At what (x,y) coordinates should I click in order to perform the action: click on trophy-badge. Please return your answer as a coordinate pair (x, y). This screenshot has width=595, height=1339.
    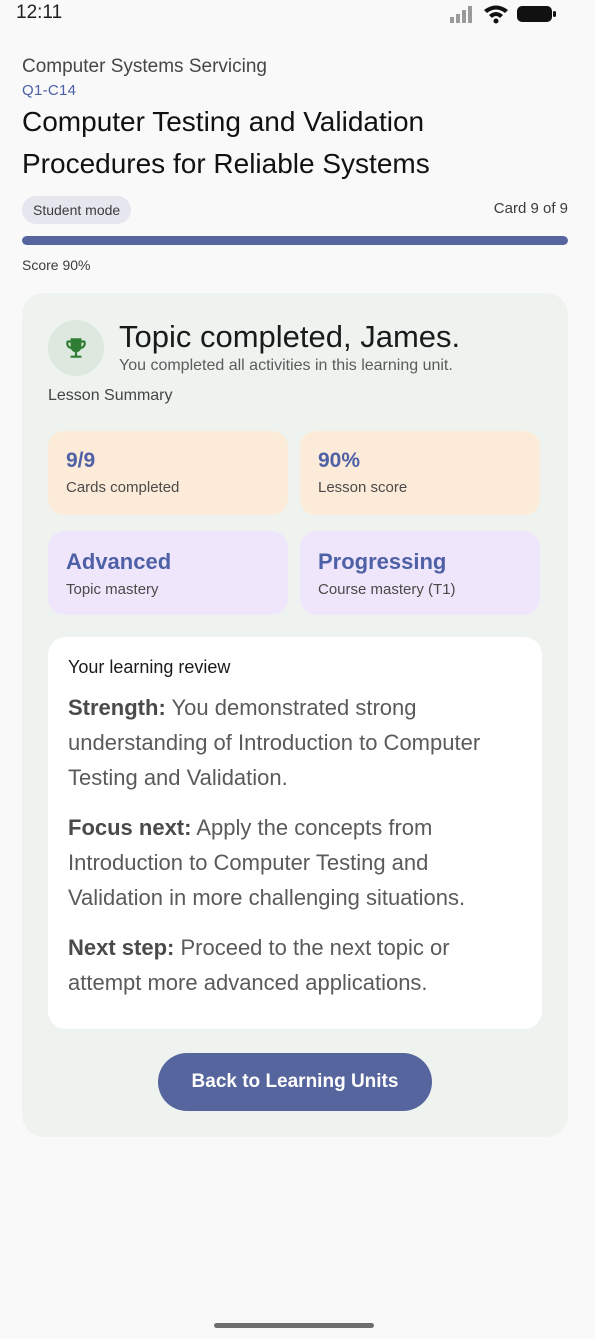
    Looking at the image, I should click on (76, 348).